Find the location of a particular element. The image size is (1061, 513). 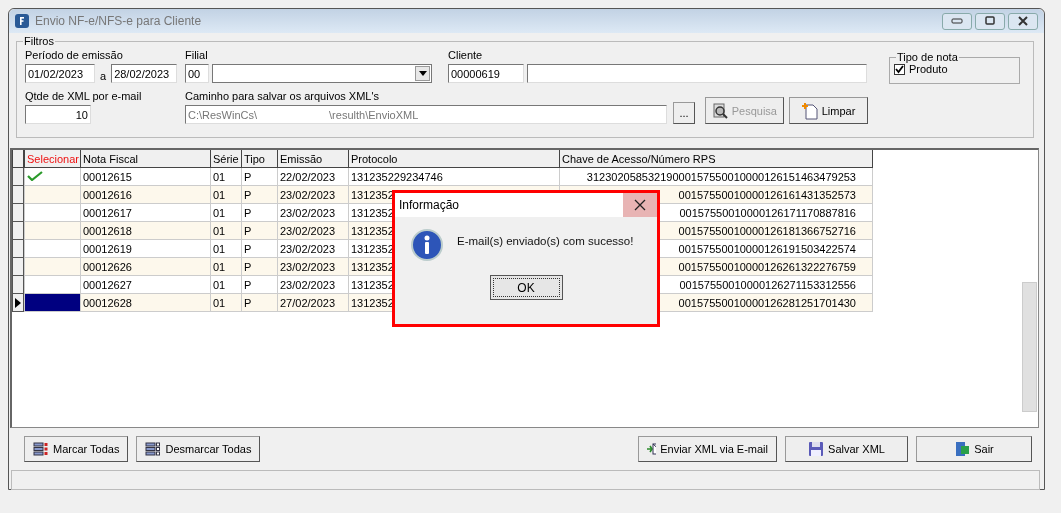

window-title: Envio NF-e/NFS-e para Cliente is located at coordinates (119, 21).